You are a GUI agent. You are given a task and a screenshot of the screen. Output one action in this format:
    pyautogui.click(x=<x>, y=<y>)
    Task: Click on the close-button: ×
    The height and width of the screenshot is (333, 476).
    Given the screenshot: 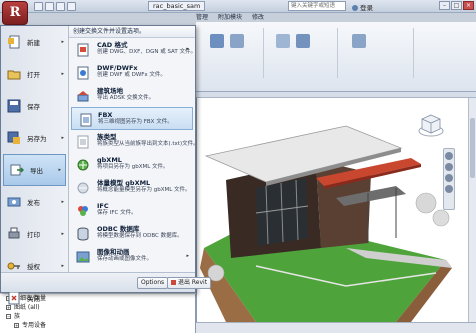 What is the action you would take?
    pyautogui.click(x=468, y=5)
    